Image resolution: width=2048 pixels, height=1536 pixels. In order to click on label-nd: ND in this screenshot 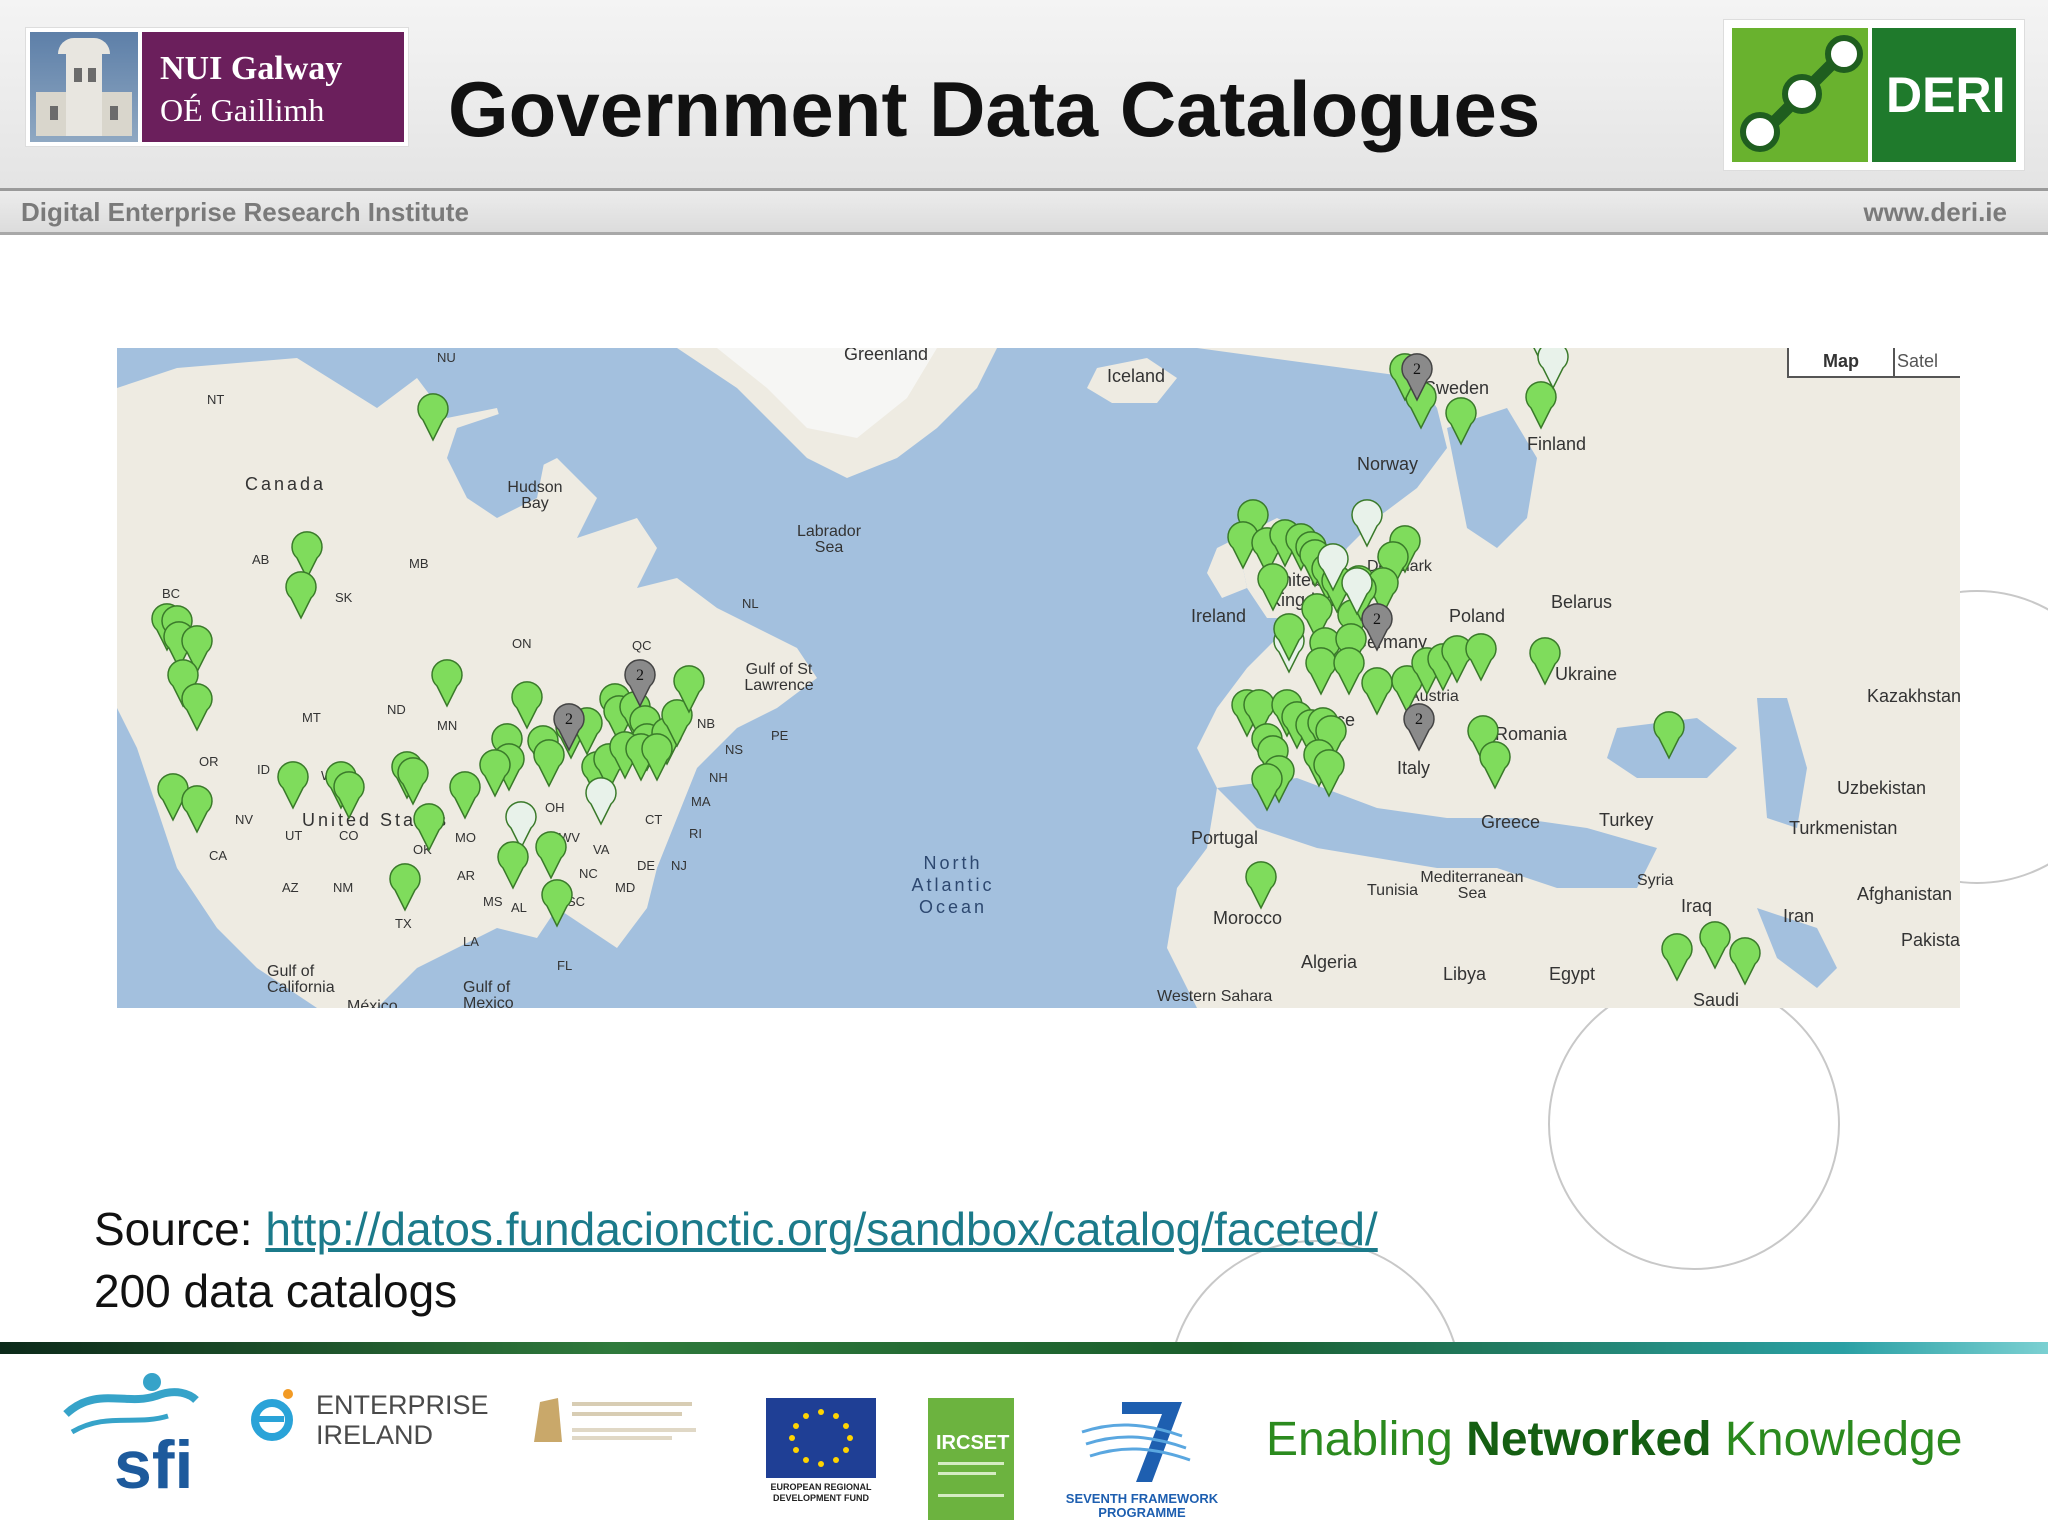, I will do `click(396, 709)`.